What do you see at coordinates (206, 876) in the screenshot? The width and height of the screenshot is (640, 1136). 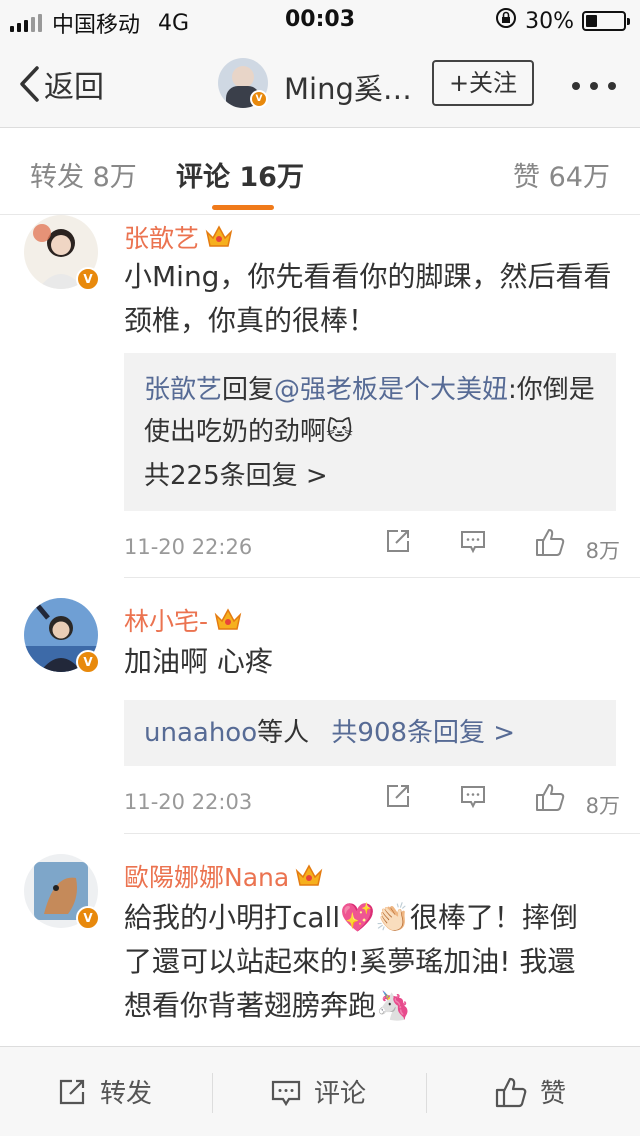 I see `comment-author: 歐陽娜娜Nana` at bounding box center [206, 876].